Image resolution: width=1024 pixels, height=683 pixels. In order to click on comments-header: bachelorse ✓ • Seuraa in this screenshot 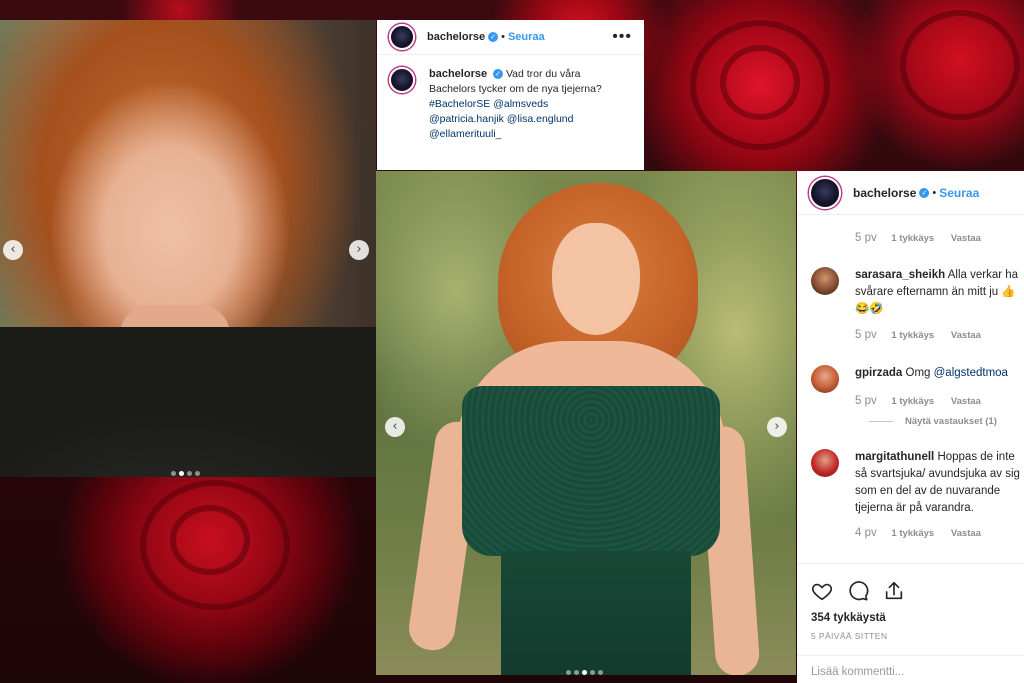, I will do `click(910, 193)`.